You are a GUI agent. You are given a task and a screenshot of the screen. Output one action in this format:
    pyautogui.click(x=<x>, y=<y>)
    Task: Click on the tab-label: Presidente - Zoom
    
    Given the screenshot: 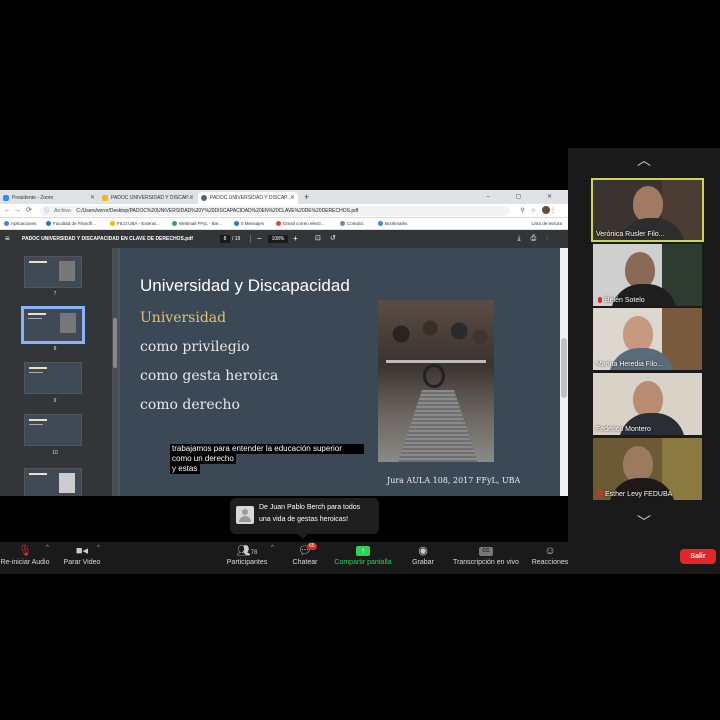 What is the action you would take?
    pyautogui.click(x=33, y=198)
    